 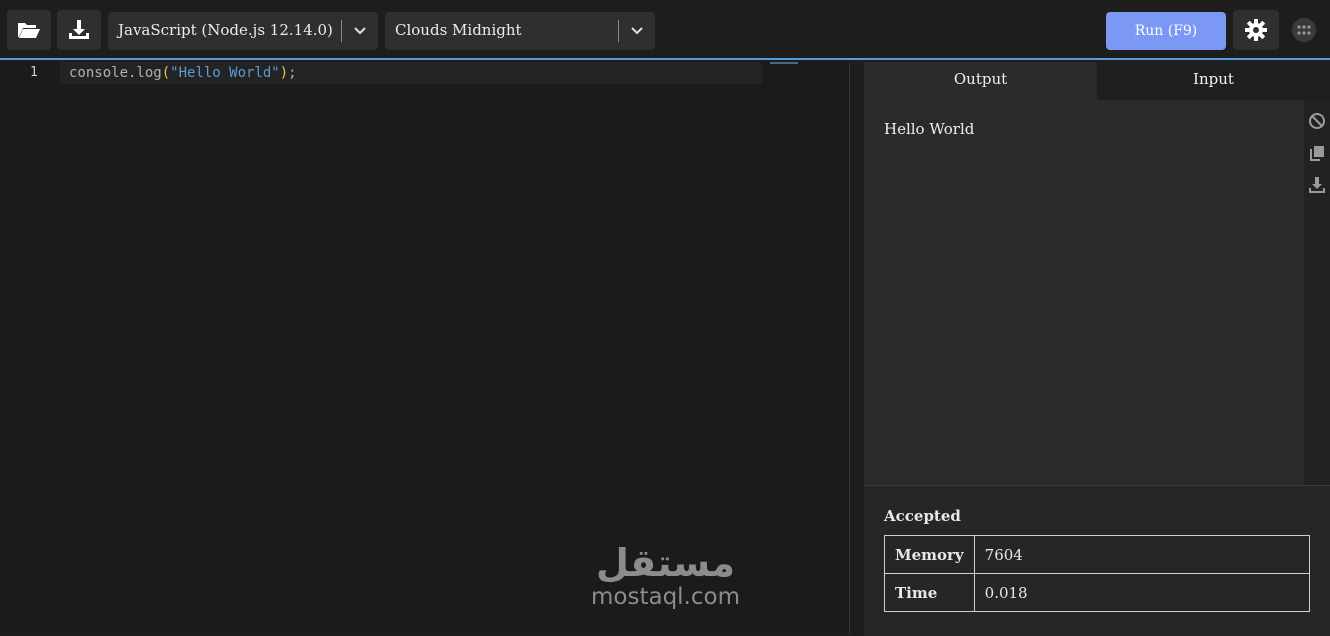 What do you see at coordinates (665, 563) in the screenshot?
I see `watermark-arabic: مستقل` at bounding box center [665, 563].